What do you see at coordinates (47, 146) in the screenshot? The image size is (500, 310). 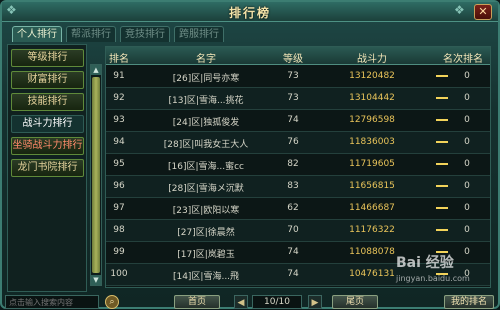 I see `sidebar-item-mount-power: 坐骑战斗力排行` at bounding box center [47, 146].